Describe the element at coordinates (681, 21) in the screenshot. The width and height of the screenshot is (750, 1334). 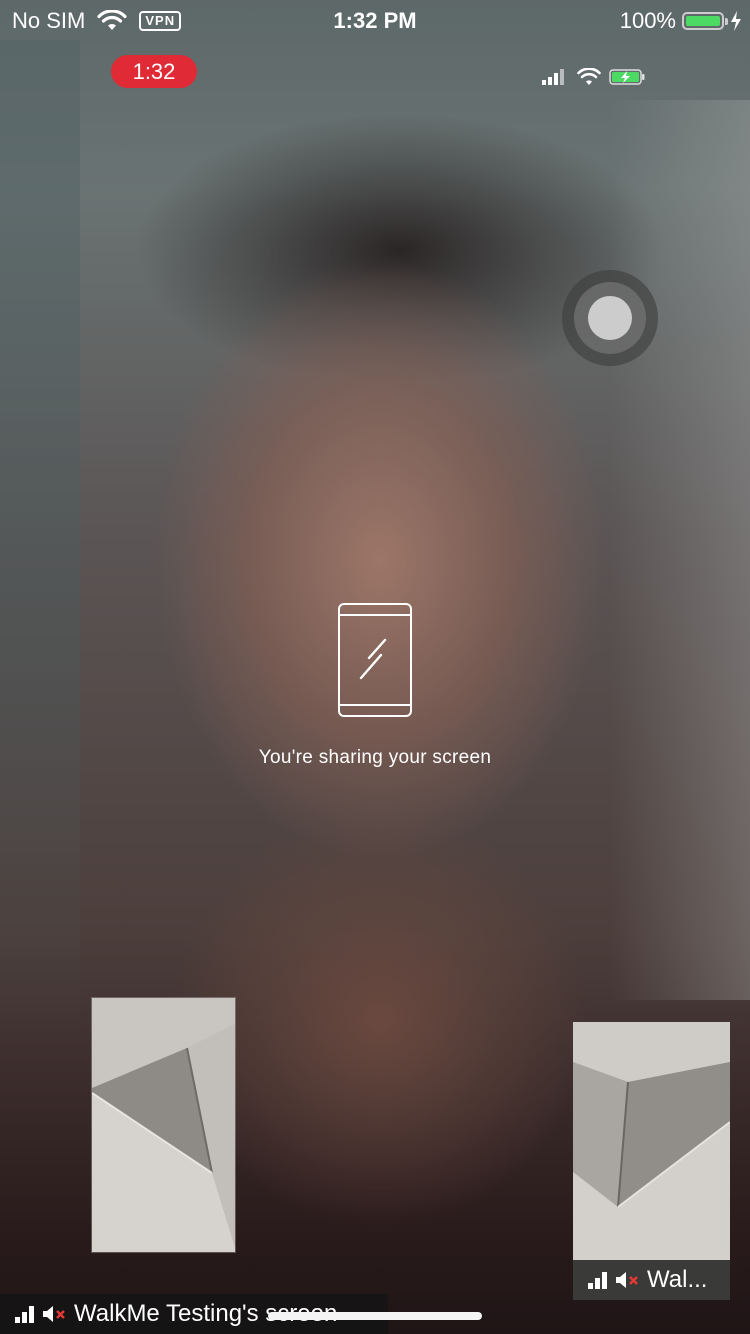
I see `status-bar-right: 100%` at that location.